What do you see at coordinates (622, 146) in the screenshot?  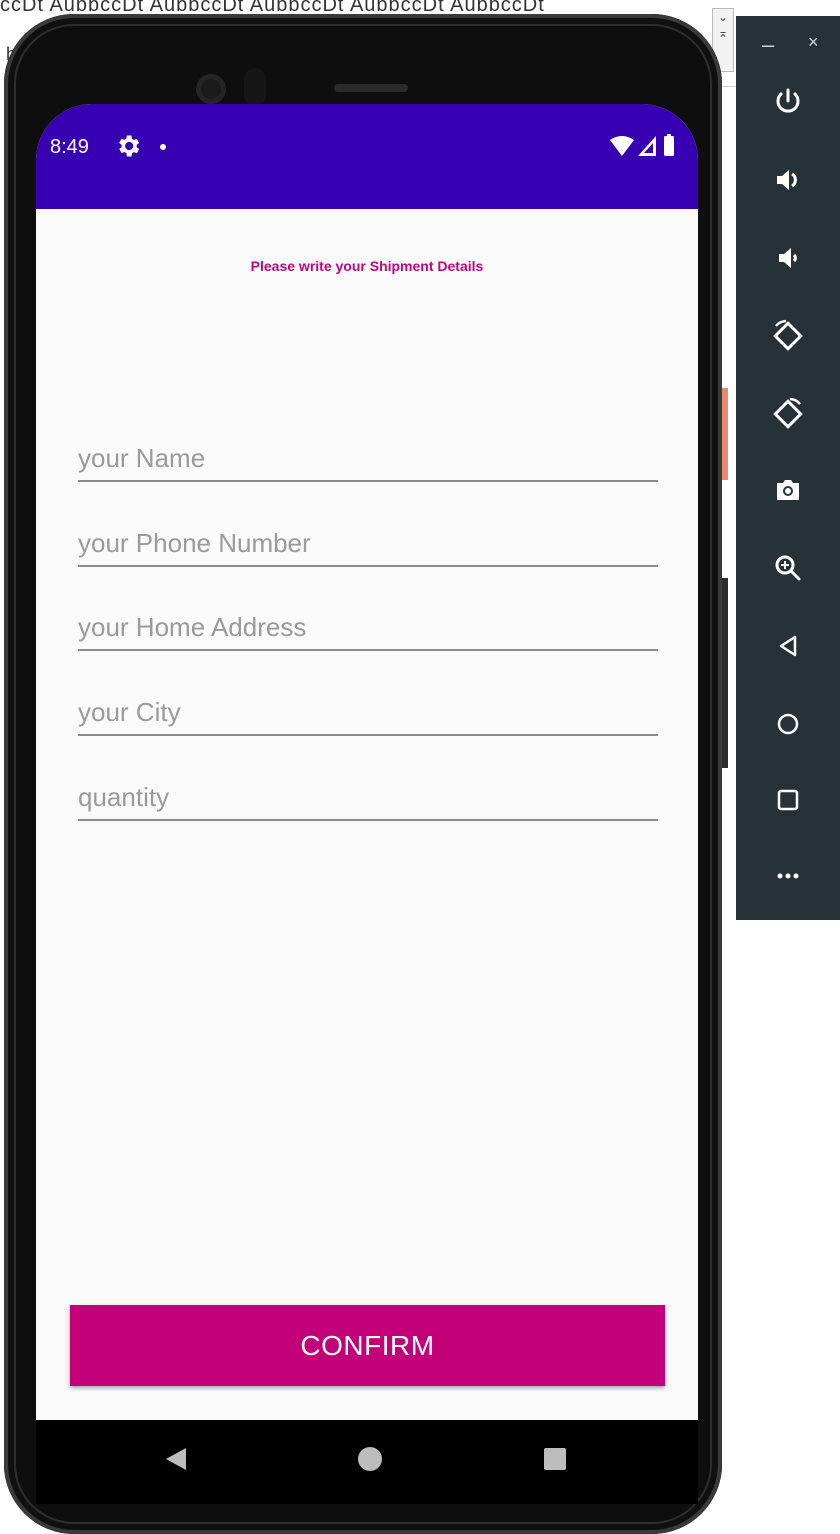 I see `wifi-icon` at bounding box center [622, 146].